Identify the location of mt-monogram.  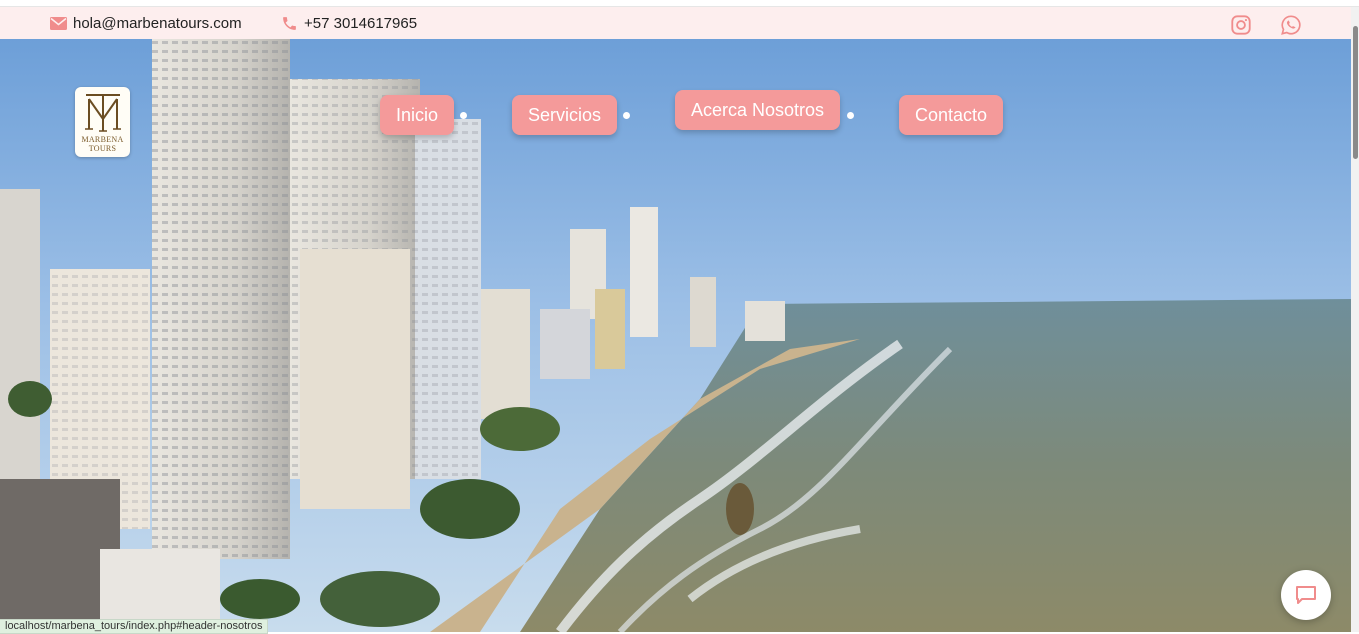
(102, 113).